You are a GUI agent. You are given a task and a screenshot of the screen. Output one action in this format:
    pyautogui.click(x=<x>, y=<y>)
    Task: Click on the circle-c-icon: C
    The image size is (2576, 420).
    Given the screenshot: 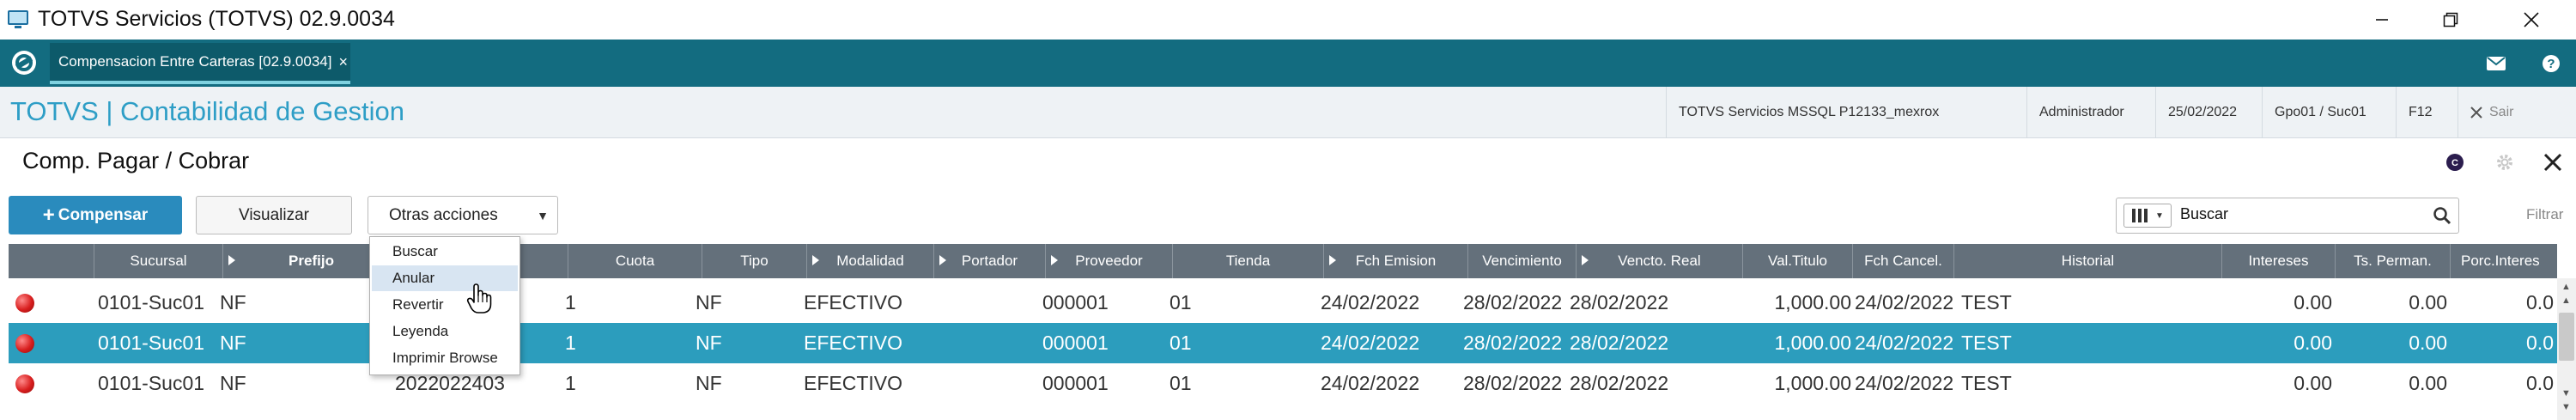 What is the action you would take?
    pyautogui.click(x=2455, y=164)
    